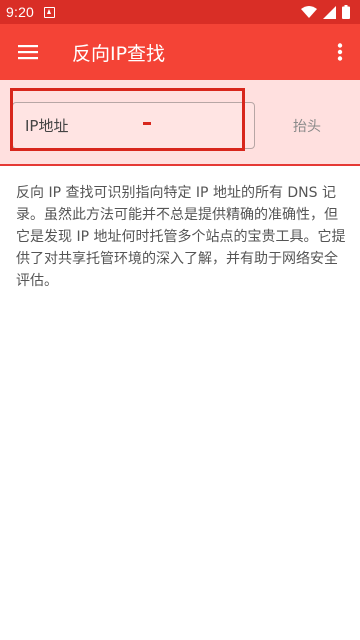 The width and height of the screenshot is (360, 640). I want to click on hamburger-menu-icon, so click(28, 52).